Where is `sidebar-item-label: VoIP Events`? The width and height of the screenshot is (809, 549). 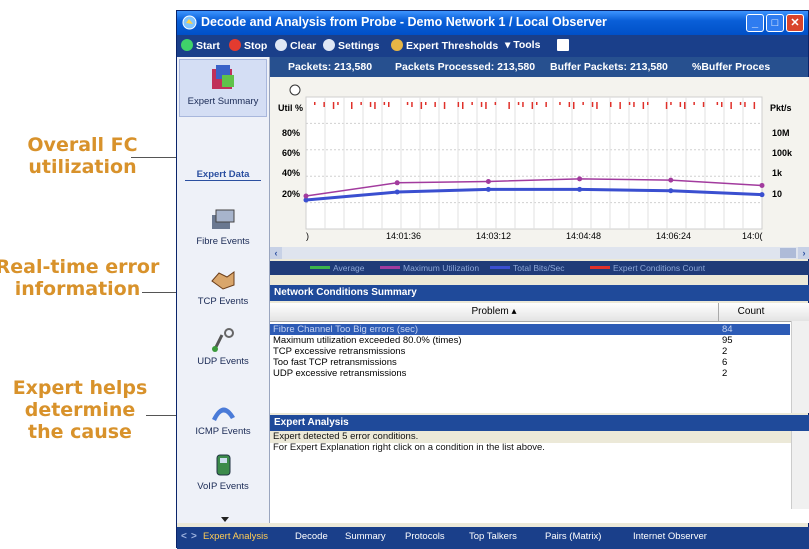
sidebar-item-label: VoIP Events is located at coordinates (223, 486).